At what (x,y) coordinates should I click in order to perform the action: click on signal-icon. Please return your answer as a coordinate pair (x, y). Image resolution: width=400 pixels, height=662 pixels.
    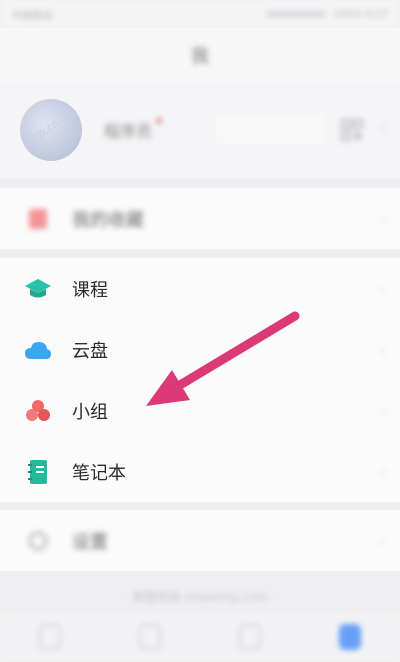
    Looking at the image, I should click on (295, 14).